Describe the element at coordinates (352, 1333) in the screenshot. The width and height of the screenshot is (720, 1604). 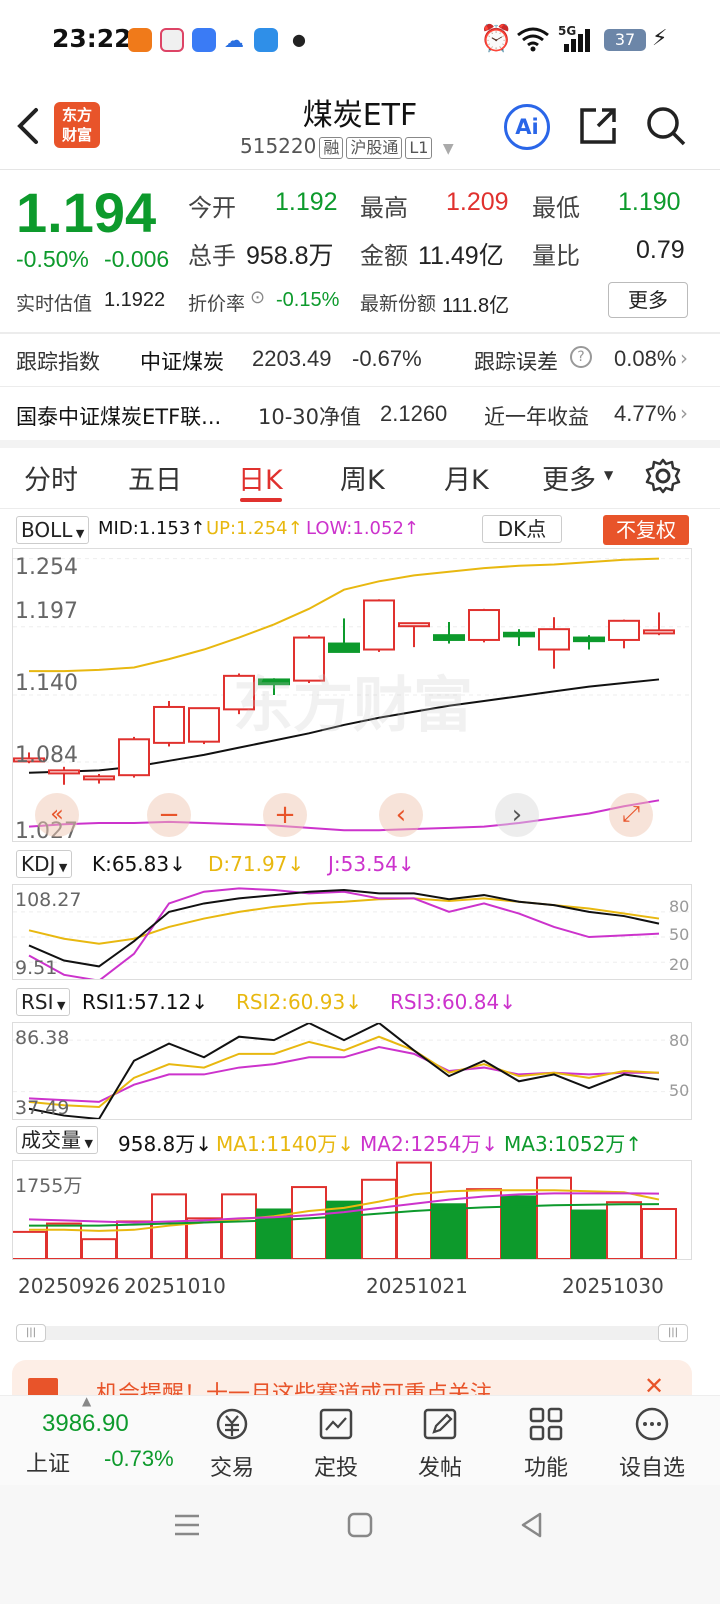
I see `chart-scrollbar: ||| |||` at that location.